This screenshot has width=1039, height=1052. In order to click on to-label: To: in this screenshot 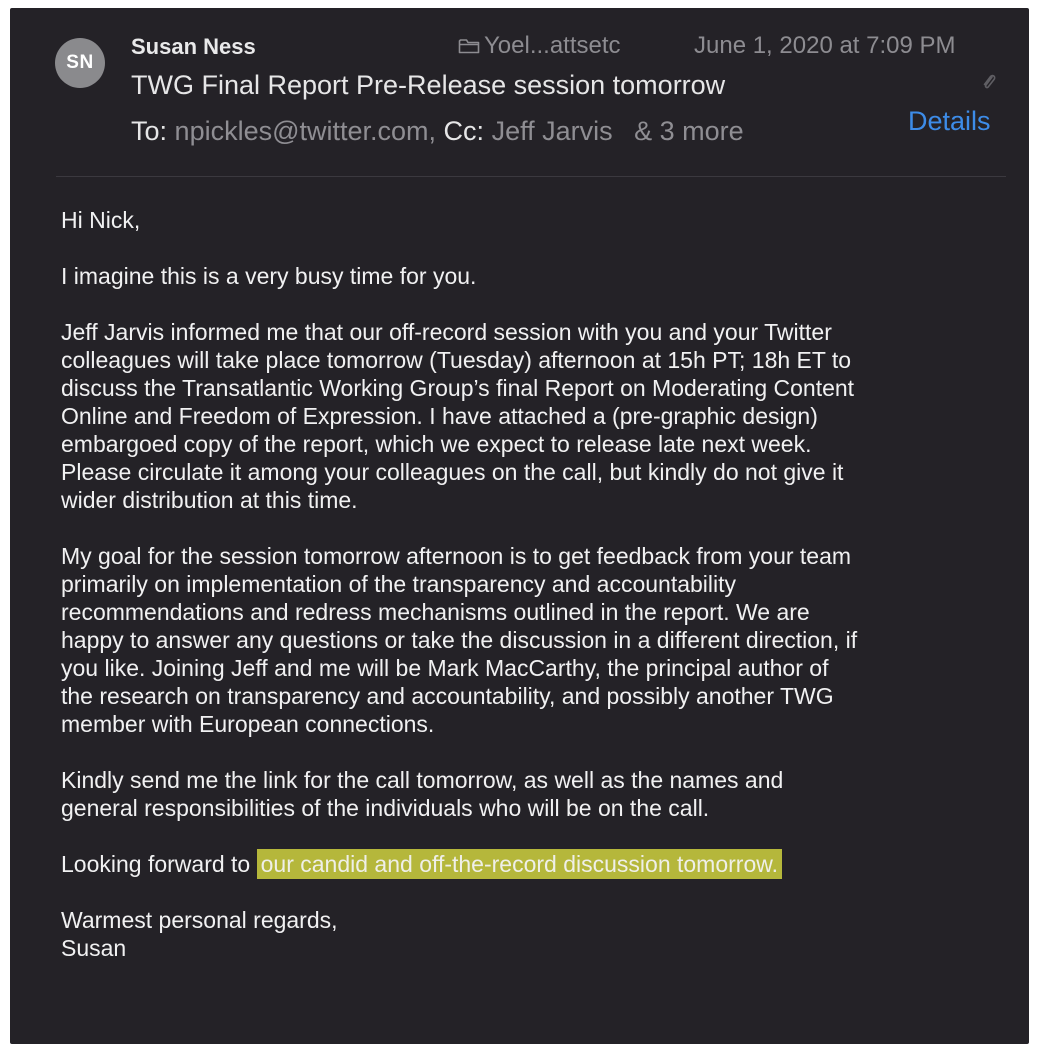, I will do `click(149, 131)`.